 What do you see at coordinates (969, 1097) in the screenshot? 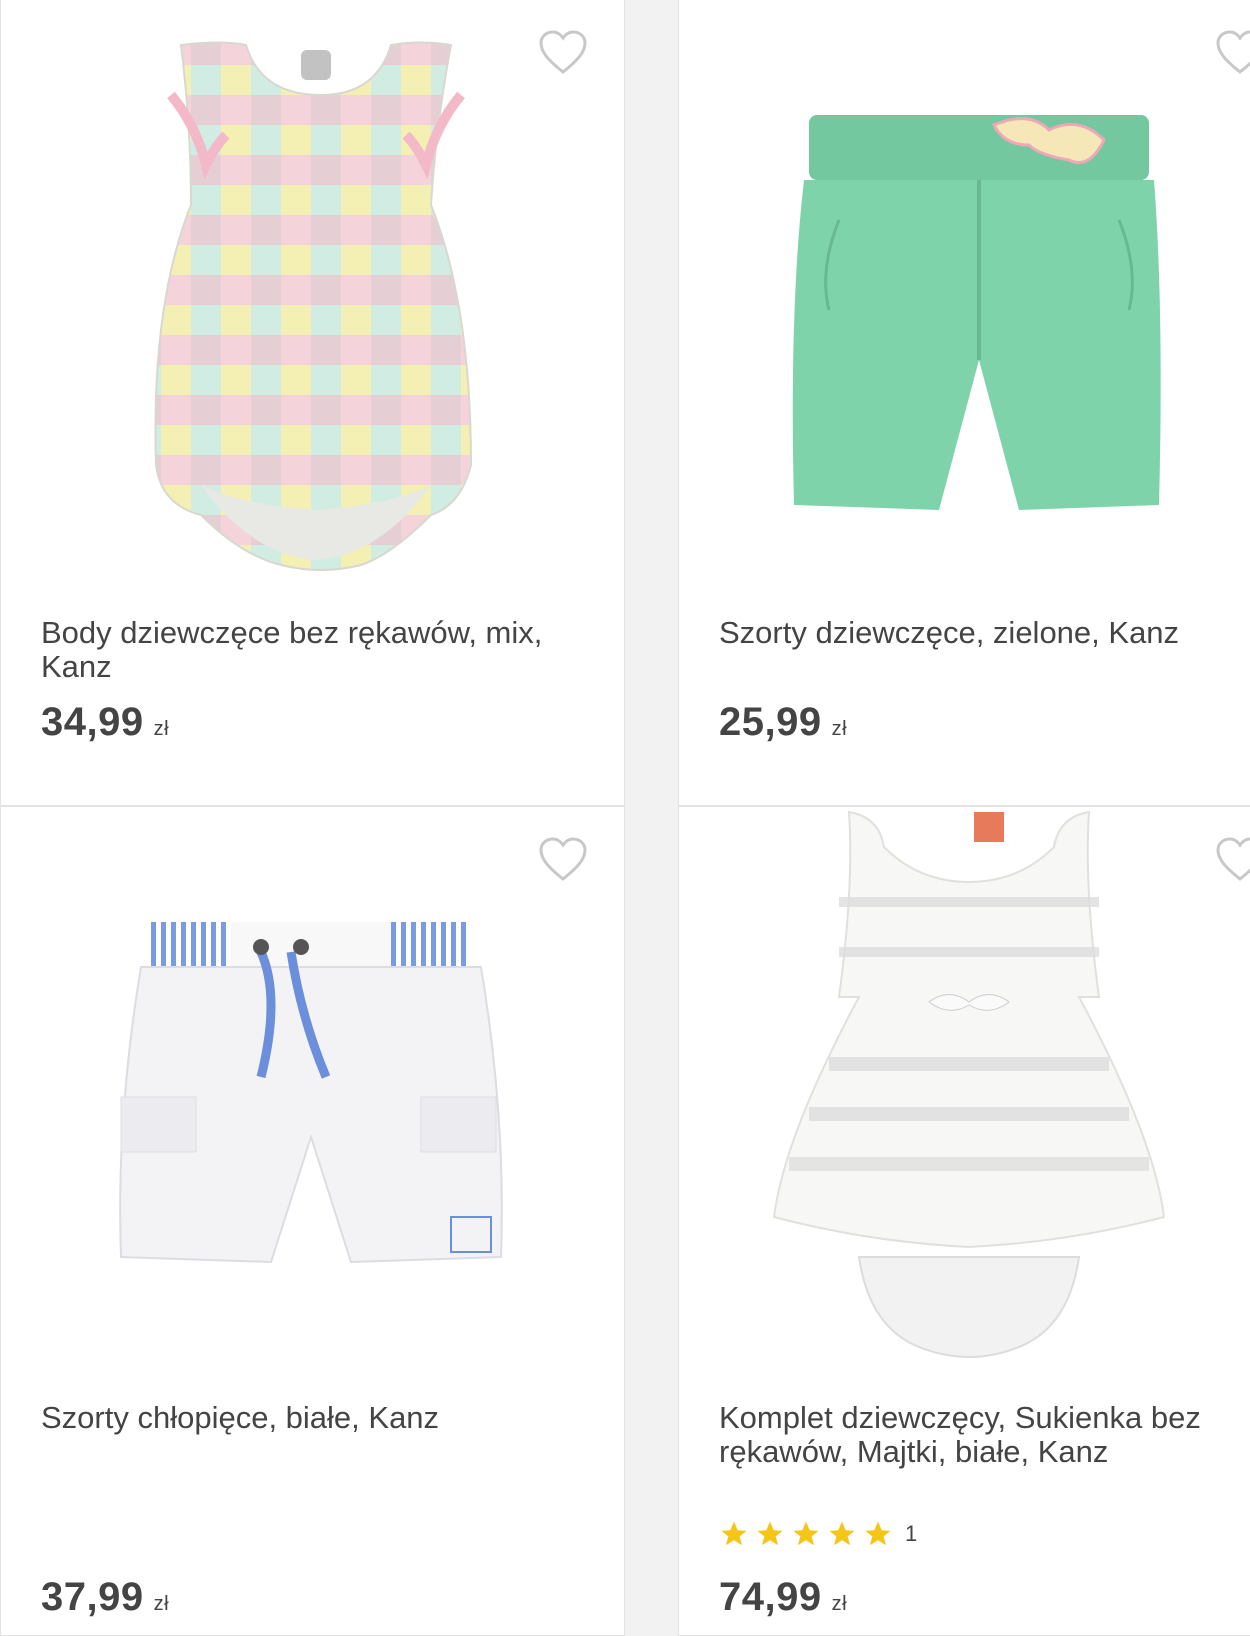
I see `white-dress-set-image` at bounding box center [969, 1097].